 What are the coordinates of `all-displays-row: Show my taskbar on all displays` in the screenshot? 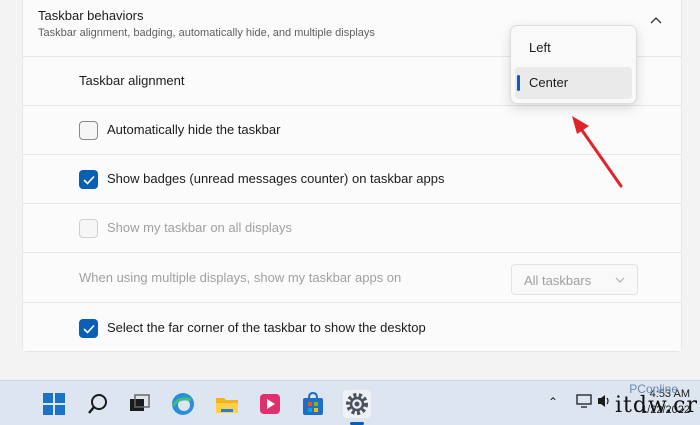 It's located at (352, 228).